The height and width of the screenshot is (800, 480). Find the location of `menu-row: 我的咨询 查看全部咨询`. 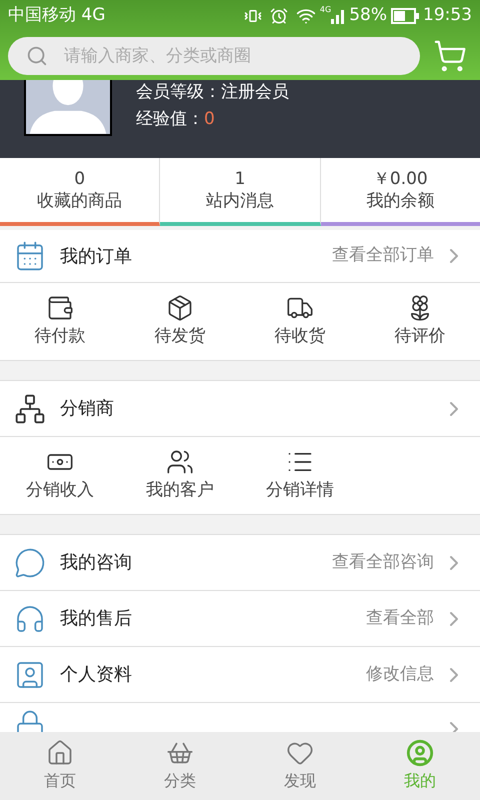

menu-row: 我的咨询 查看全部咨询 is located at coordinates (240, 563).